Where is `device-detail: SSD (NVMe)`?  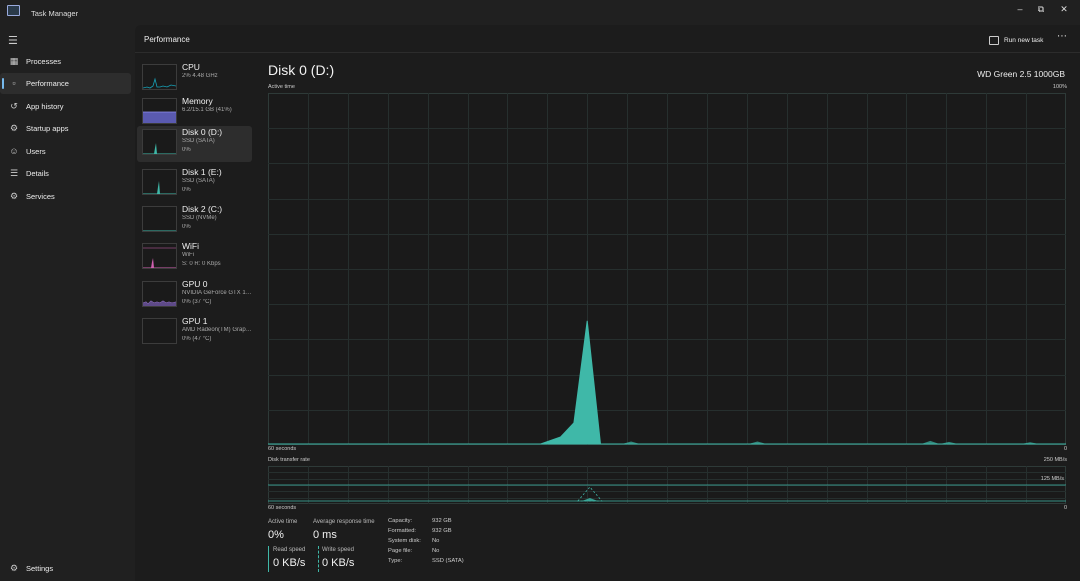
device-detail: SSD (NVMe) is located at coordinates (199, 218).